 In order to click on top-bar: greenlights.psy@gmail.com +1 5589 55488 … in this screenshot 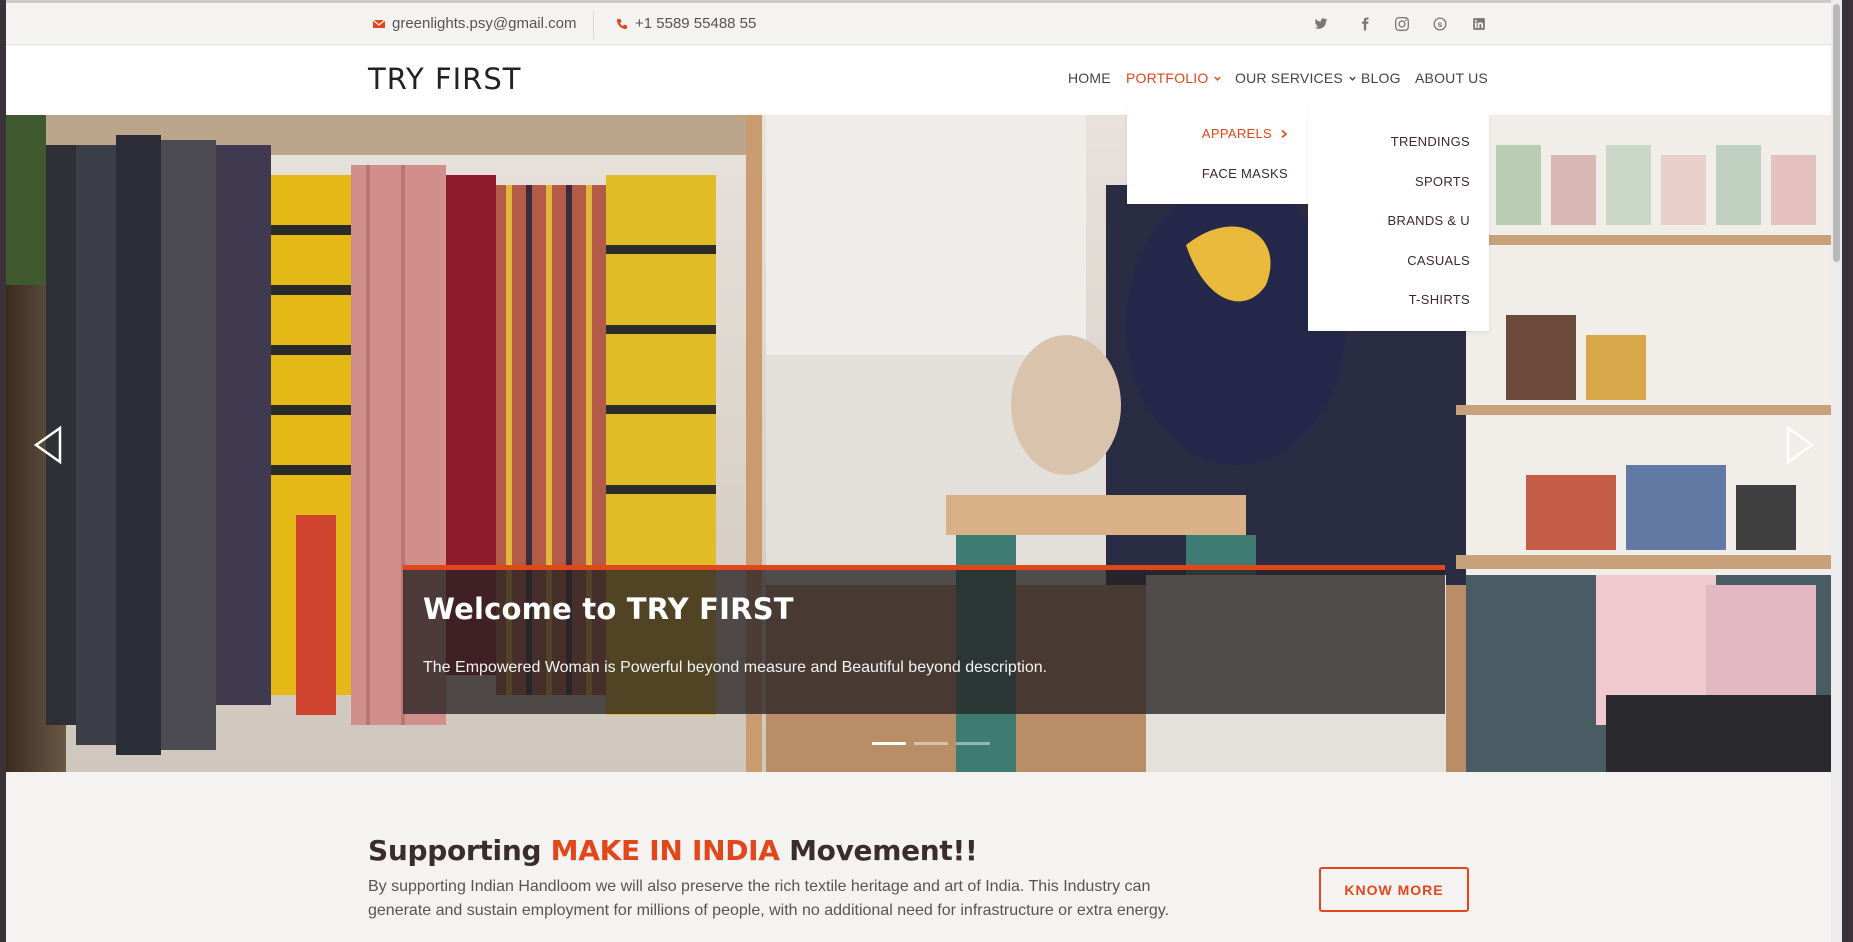, I will do `click(924, 24)`.